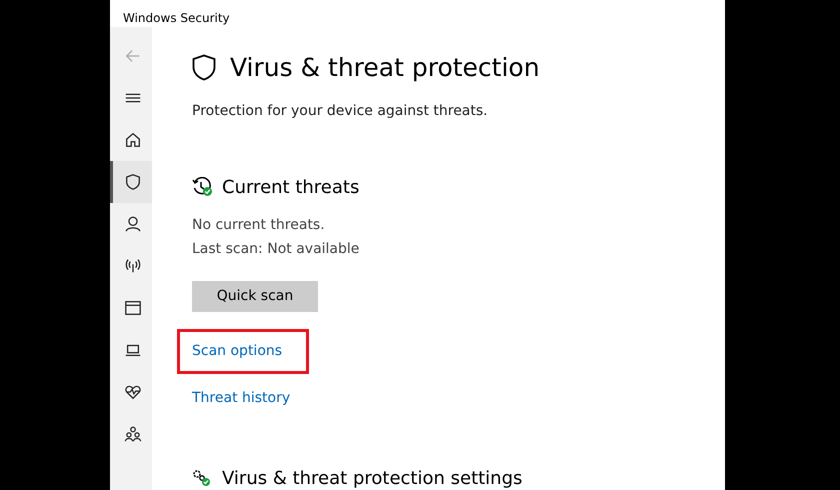  I want to click on status-text: Last scan: Not available, so click(276, 249).